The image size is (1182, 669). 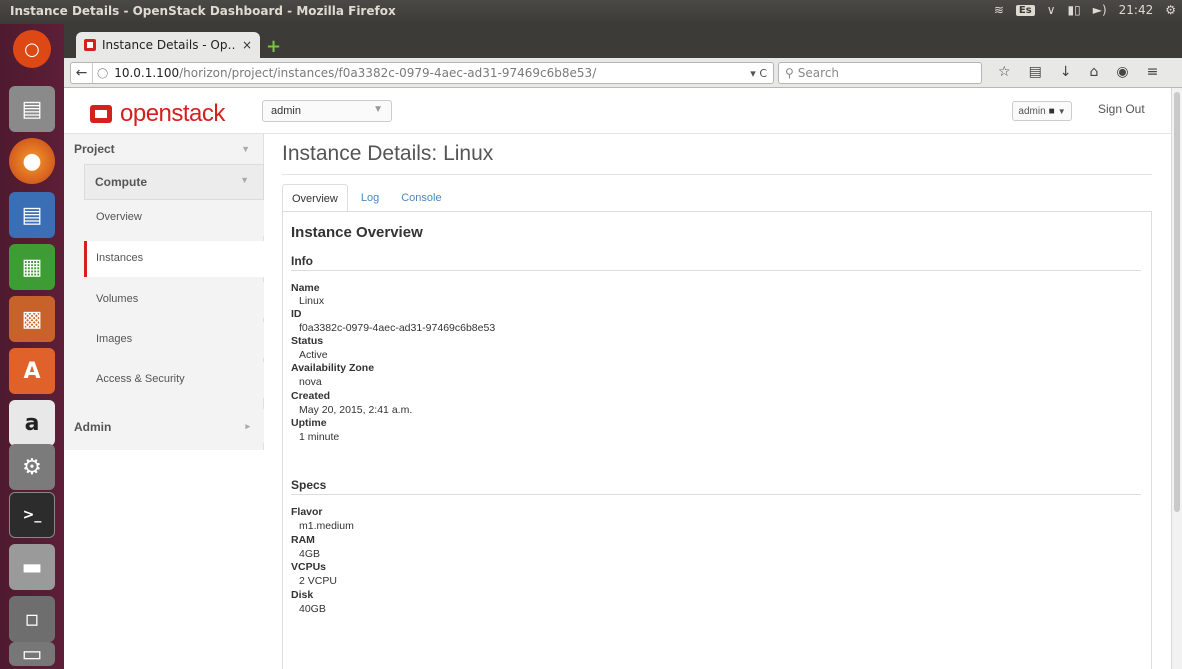 I want to click on sidebar-admin-header: Admin ▸, so click(x=164, y=426).